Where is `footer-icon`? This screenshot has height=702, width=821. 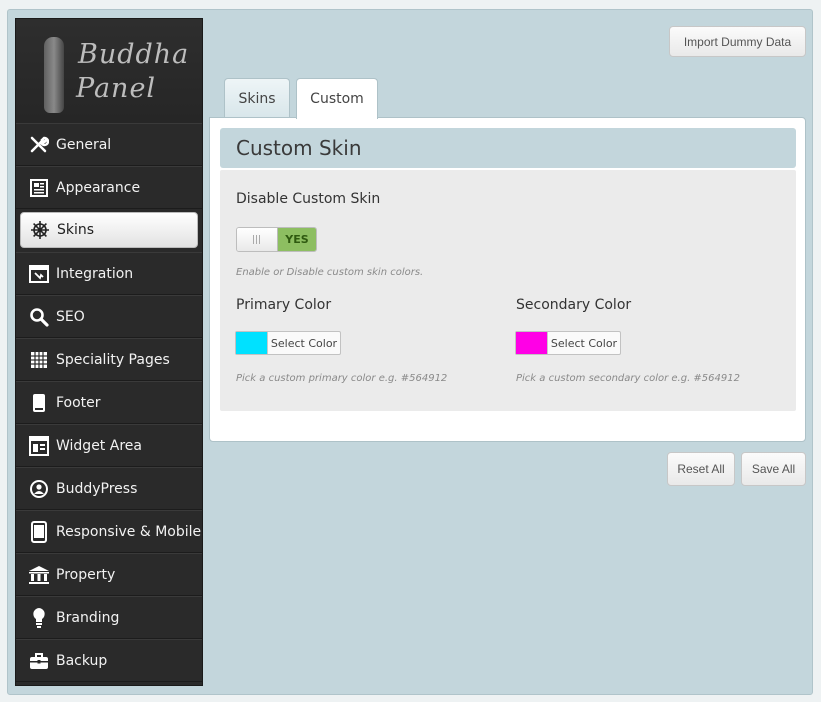
footer-icon is located at coordinates (39, 403).